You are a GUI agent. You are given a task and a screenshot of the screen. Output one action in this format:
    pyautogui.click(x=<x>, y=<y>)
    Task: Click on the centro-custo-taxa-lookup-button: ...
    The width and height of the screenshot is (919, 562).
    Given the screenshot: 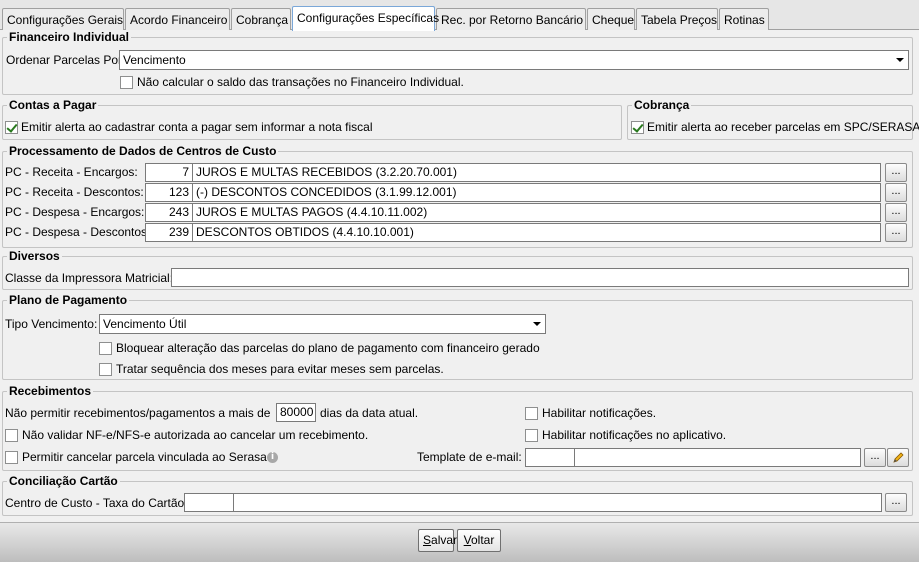 What is the action you would take?
    pyautogui.click(x=896, y=502)
    